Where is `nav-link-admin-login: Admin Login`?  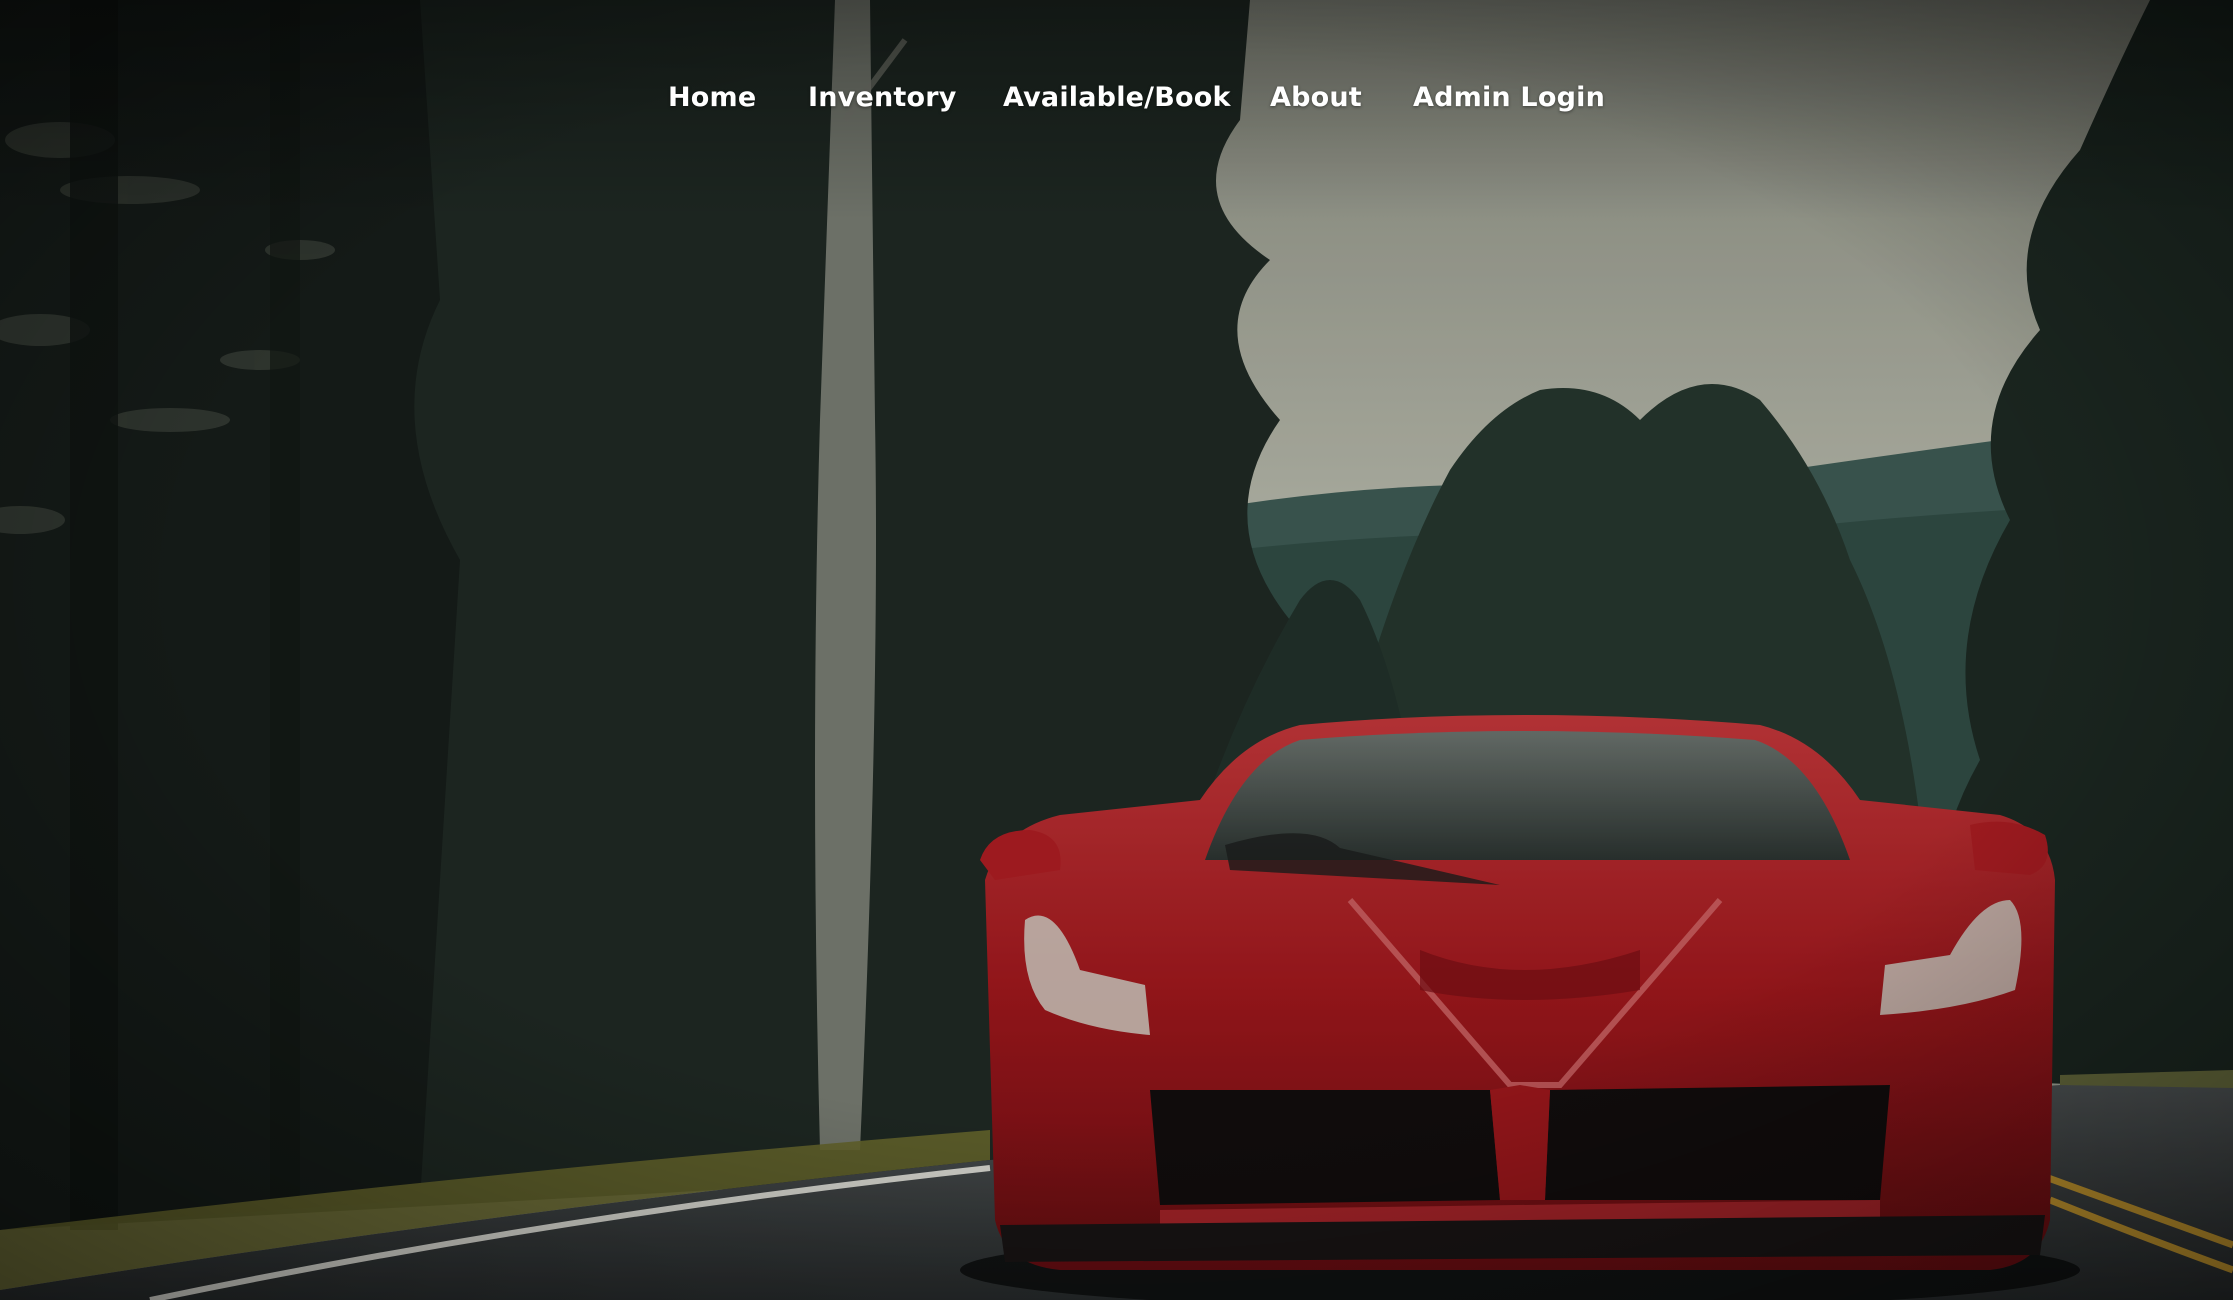 nav-link-admin-login: Admin Login is located at coordinates (1509, 98).